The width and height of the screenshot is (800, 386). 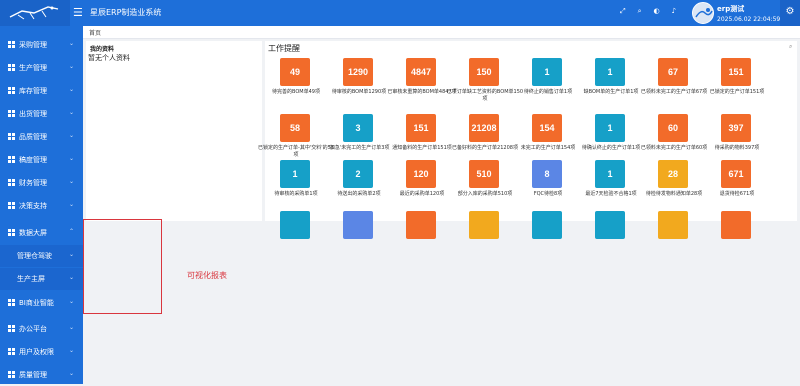 I want to click on app-title: 星辰ERP制造业系统, so click(x=126, y=12).